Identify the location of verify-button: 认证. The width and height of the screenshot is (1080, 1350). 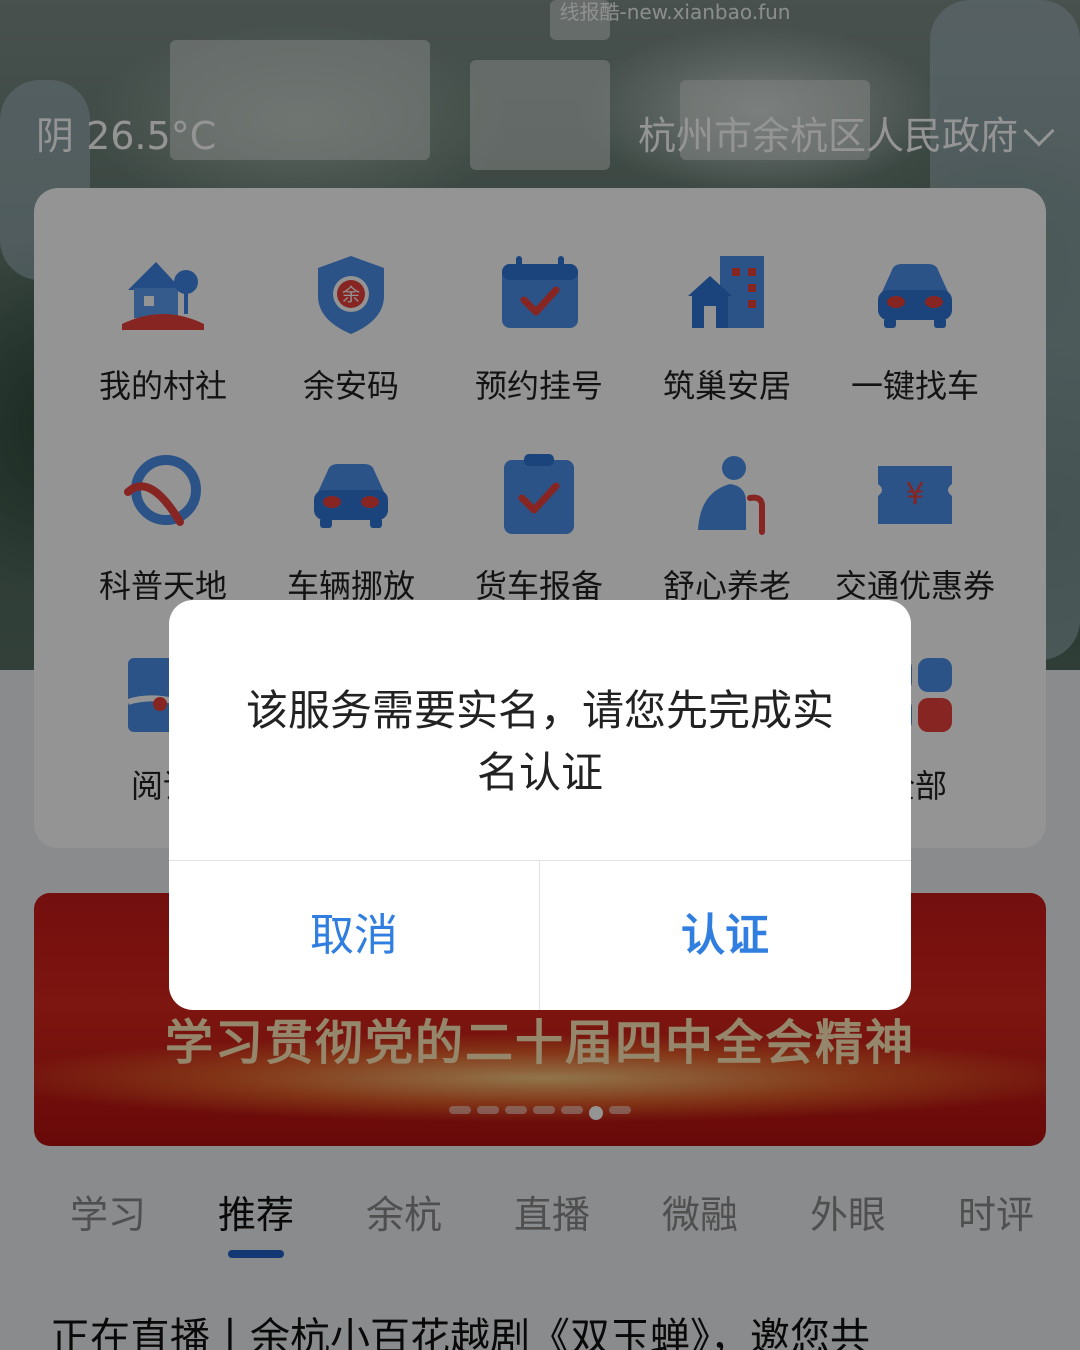
(725, 935).